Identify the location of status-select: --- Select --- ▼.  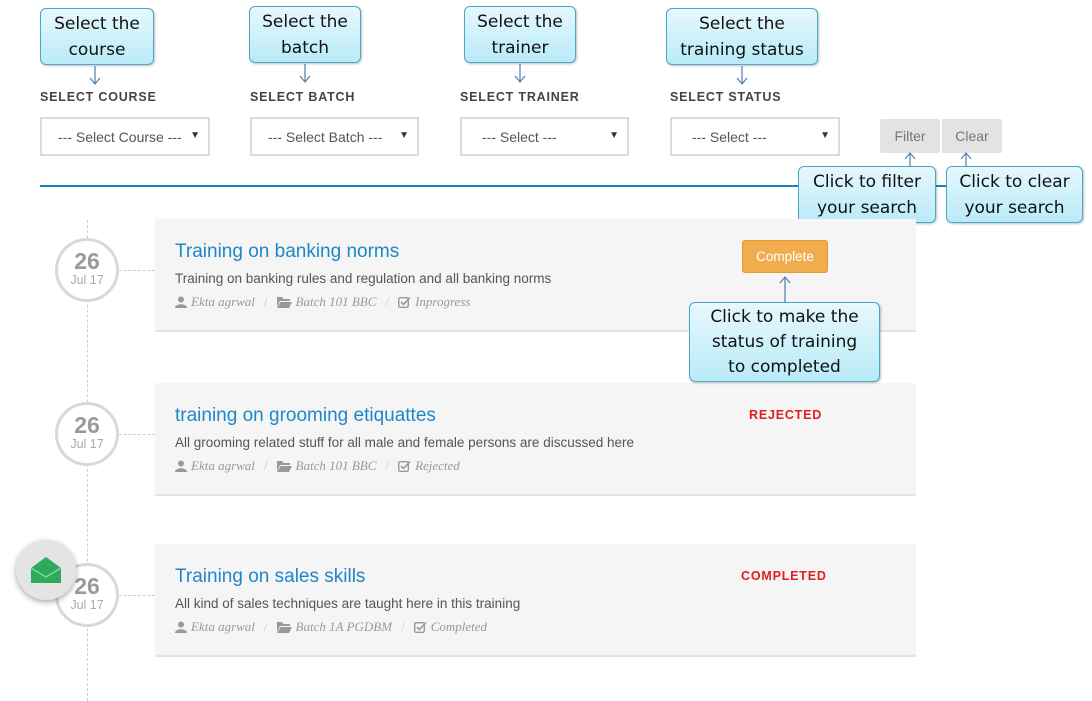
(755, 136).